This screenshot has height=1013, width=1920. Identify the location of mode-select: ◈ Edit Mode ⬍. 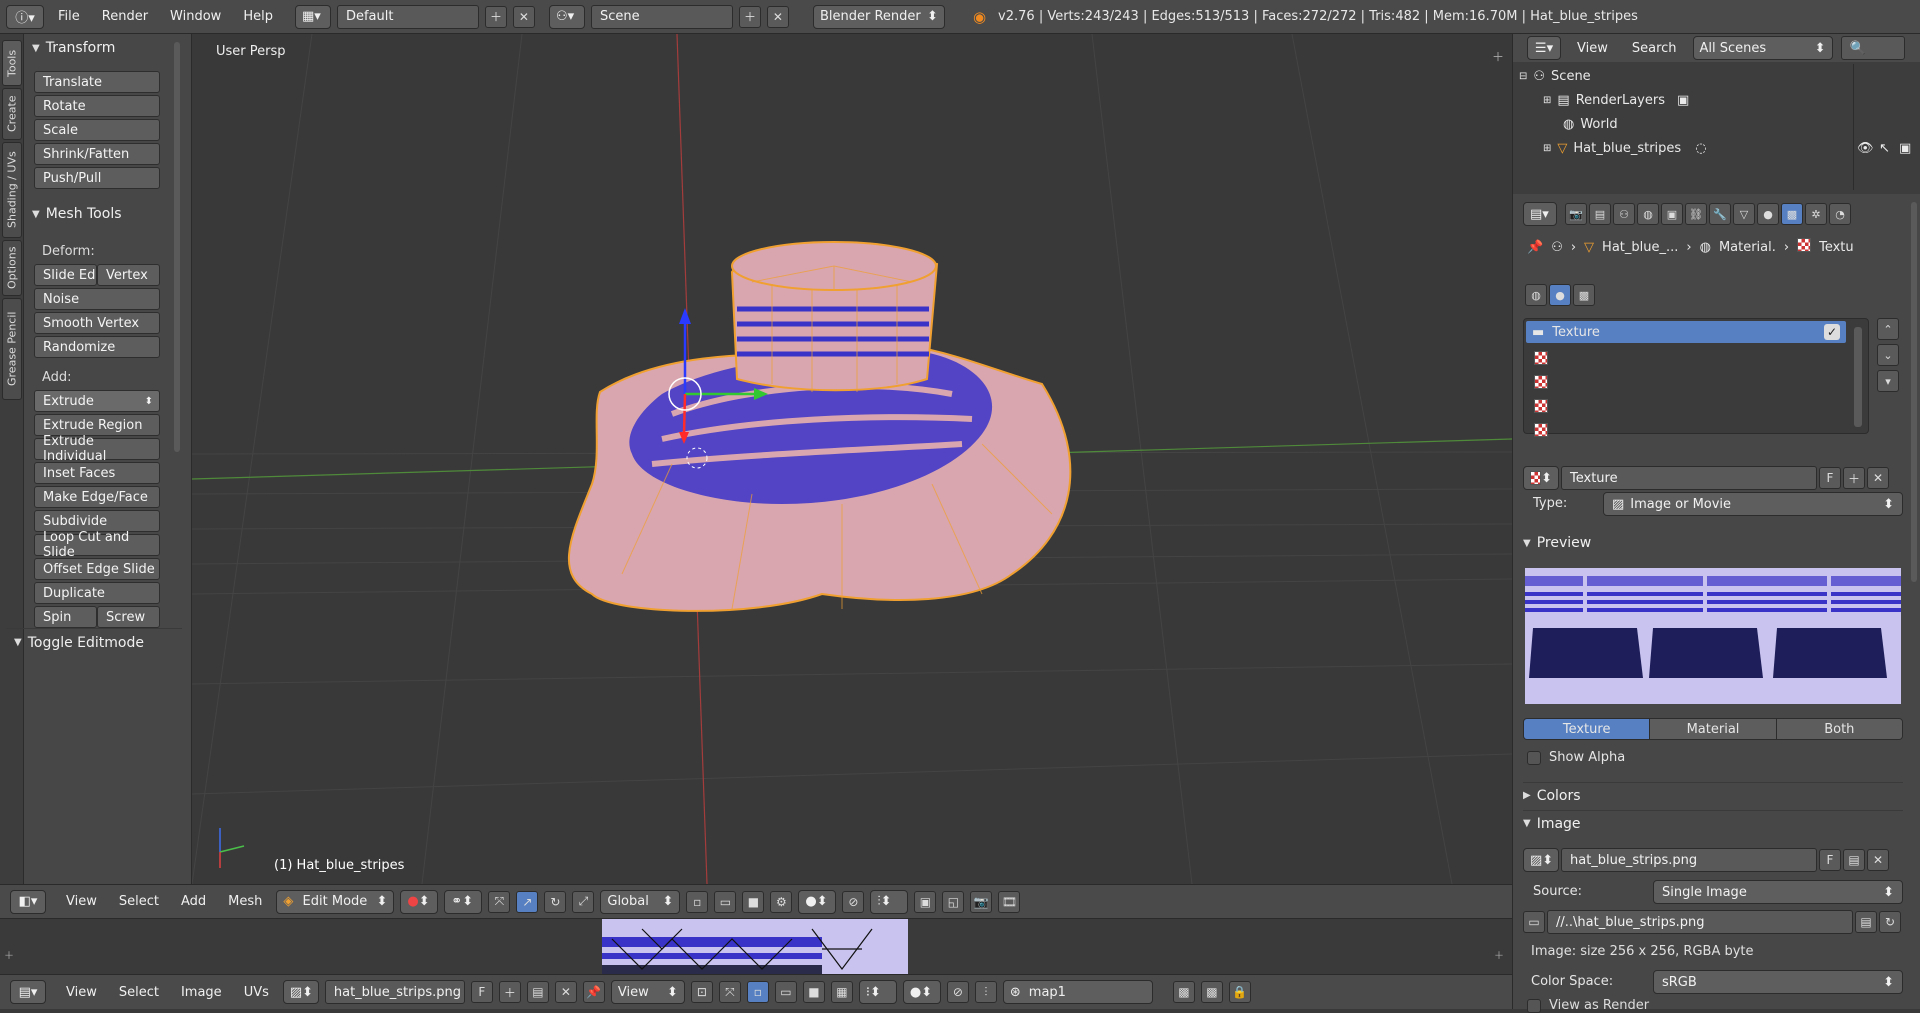
(335, 901).